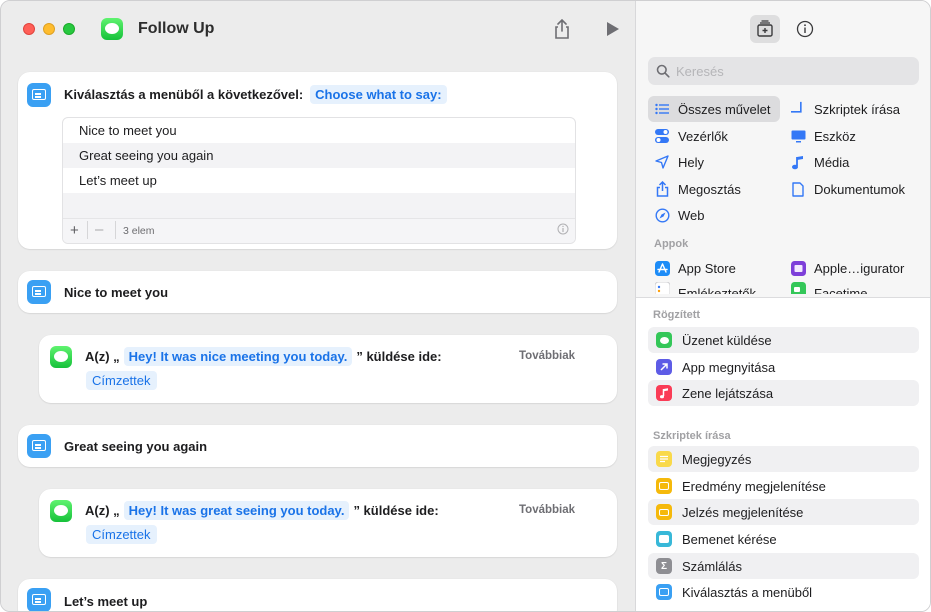 The height and width of the screenshot is (612, 931). I want to click on message-token: Hey! It was great seeing you today., so click(236, 510).